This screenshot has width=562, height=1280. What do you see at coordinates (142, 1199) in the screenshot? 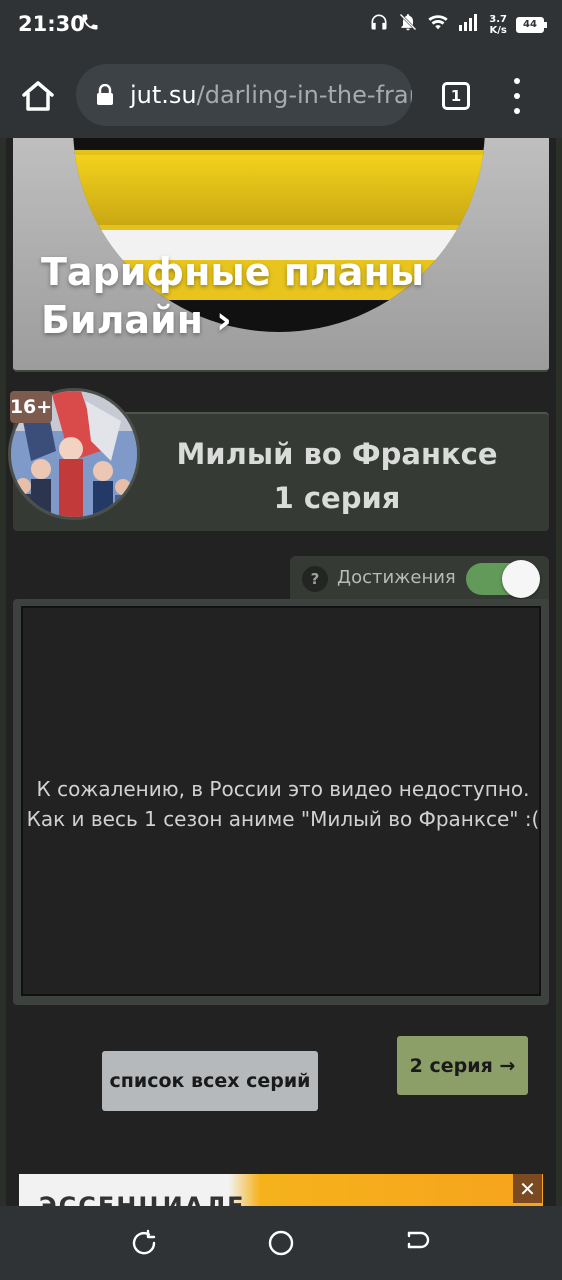
I see `bottom-ad-text: ЭССЕНЦИАЛЕ` at bounding box center [142, 1199].